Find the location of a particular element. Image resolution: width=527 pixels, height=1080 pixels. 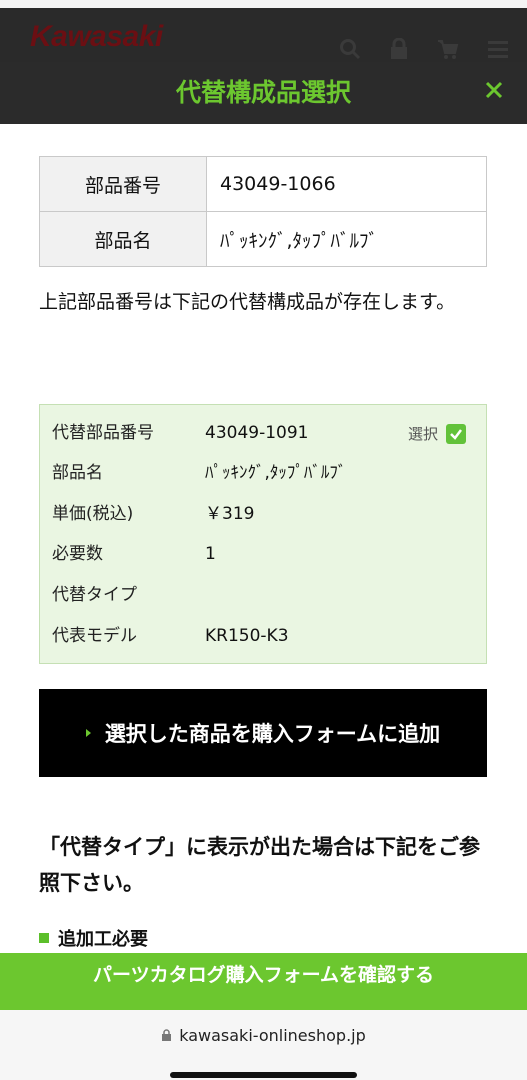

site-header: Kawasaki is located at coordinates (263, 31).